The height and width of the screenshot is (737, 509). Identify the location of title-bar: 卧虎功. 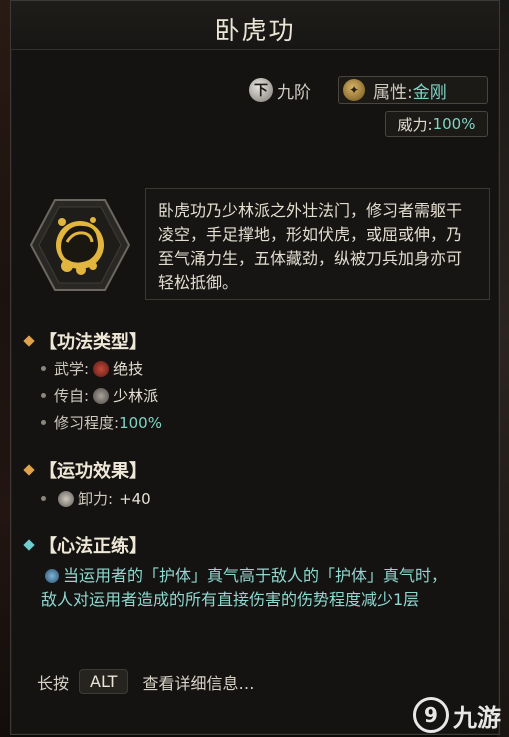
(255, 25).